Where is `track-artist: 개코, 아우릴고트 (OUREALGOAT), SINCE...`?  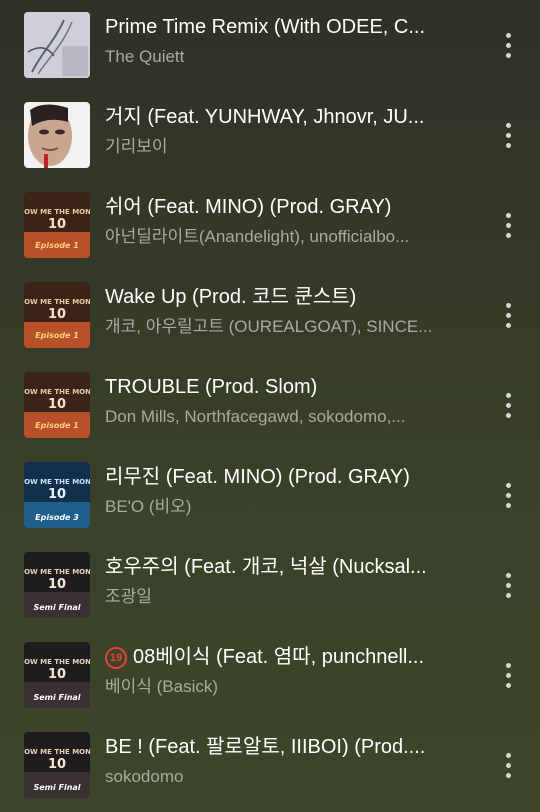 track-artist: 개코, 아우릴고트 (OUREALGOAT), SINCE... is located at coordinates (269, 326).